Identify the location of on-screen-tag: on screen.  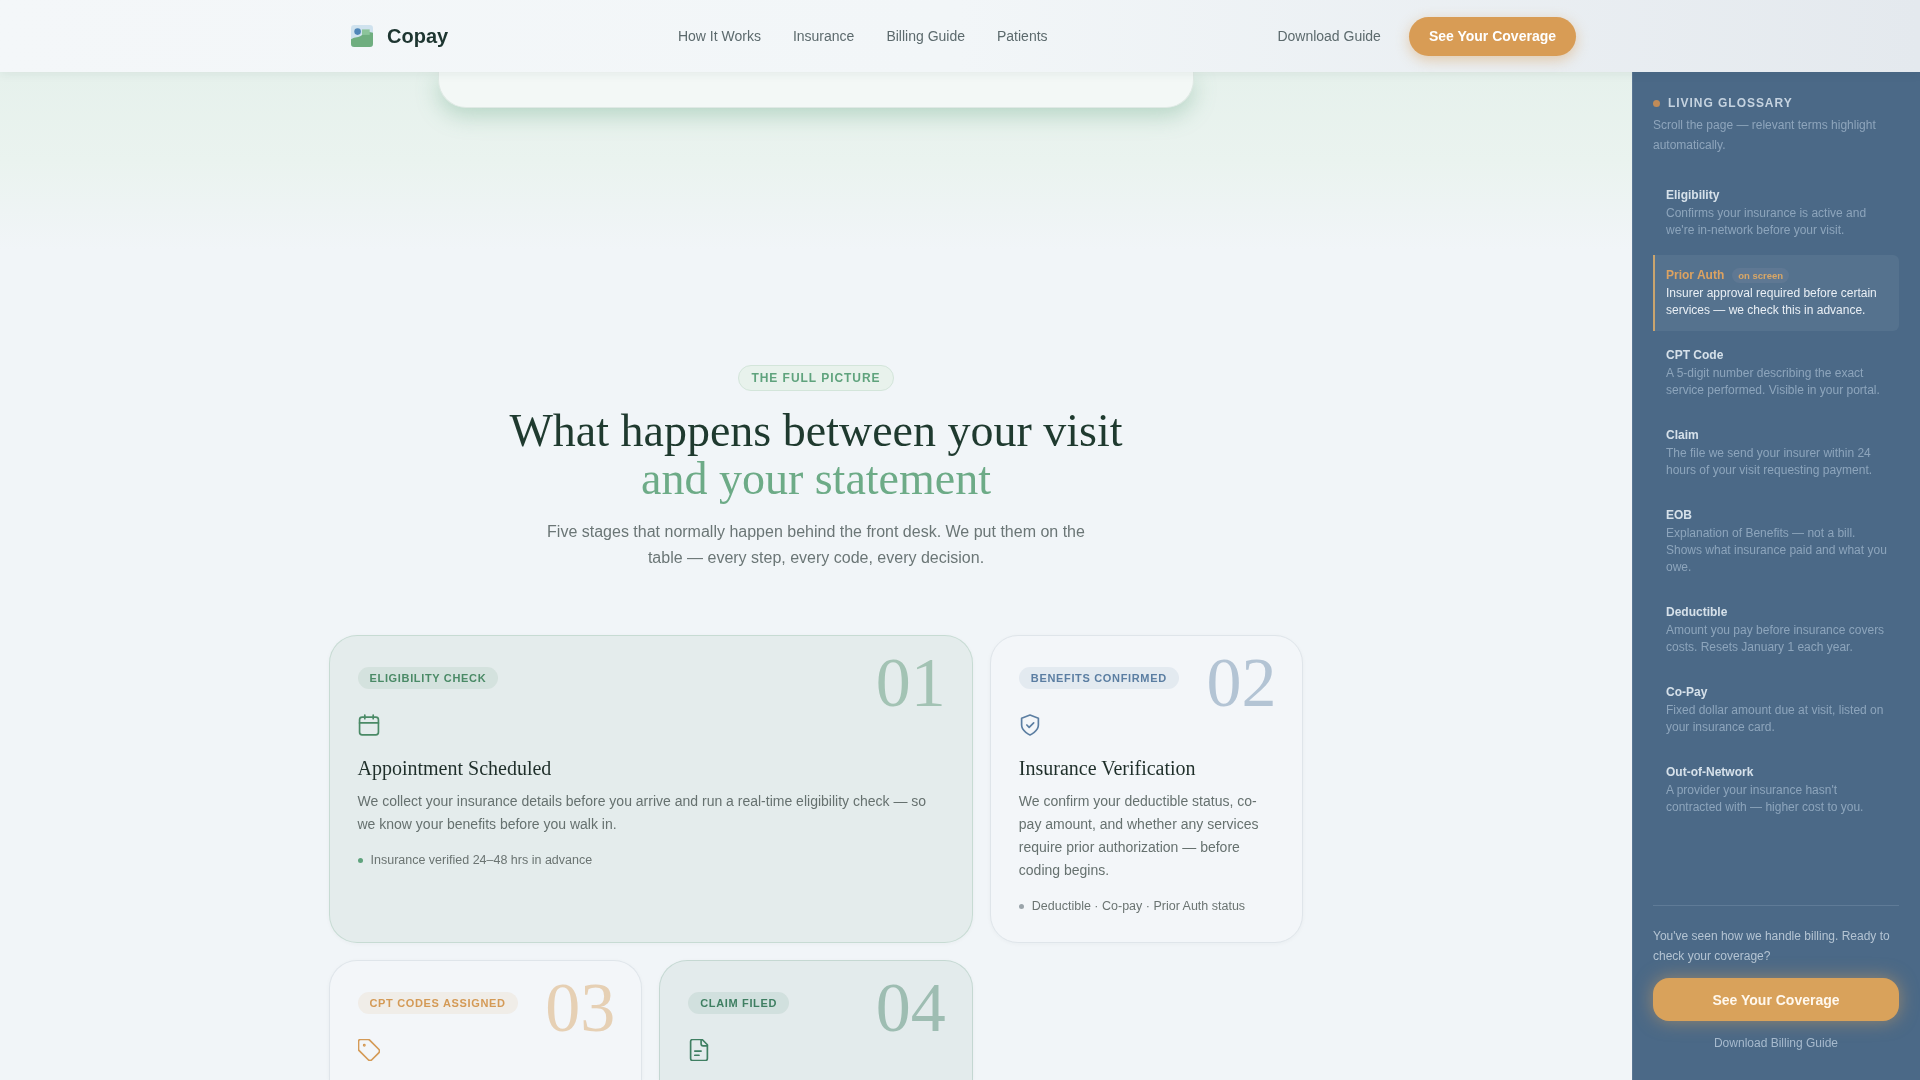
(1761, 275).